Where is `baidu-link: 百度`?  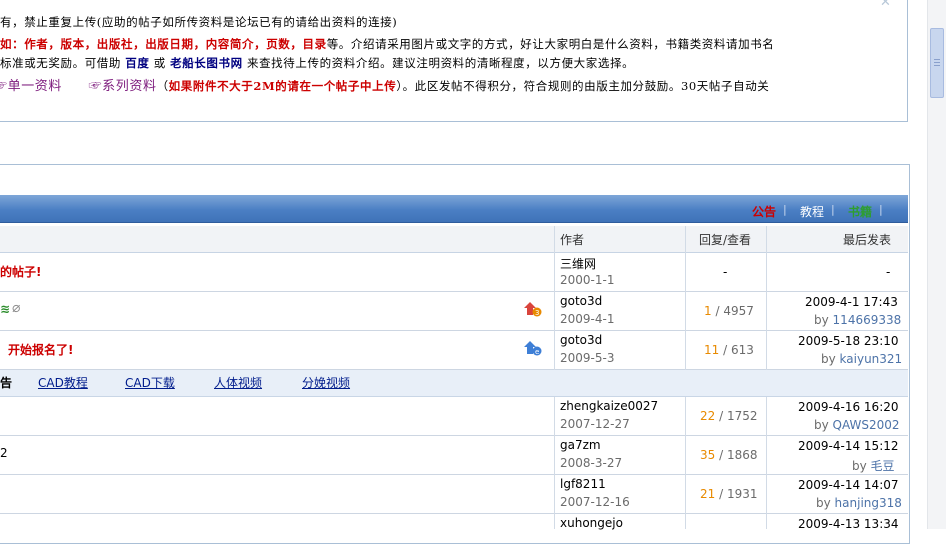
baidu-link: 百度 is located at coordinates (137, 63).